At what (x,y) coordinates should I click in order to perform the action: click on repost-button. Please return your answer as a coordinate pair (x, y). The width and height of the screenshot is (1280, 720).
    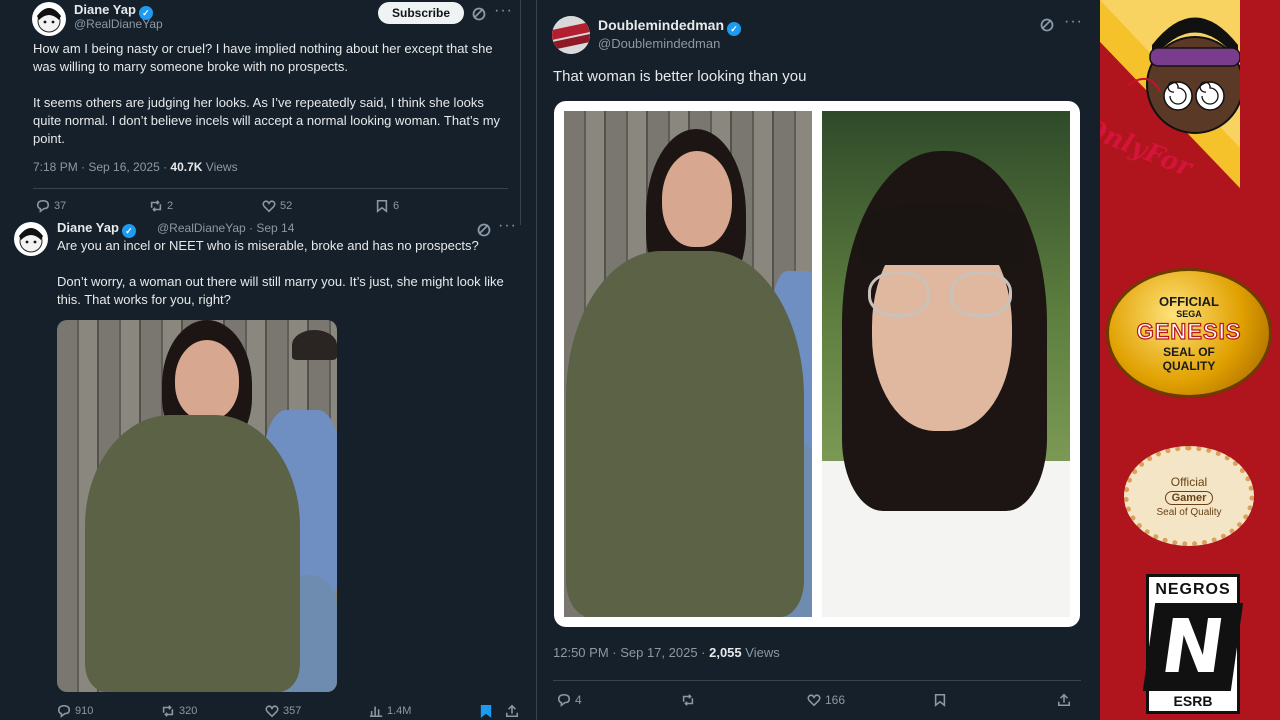
    Looking at the image, I should click on (744, 700).